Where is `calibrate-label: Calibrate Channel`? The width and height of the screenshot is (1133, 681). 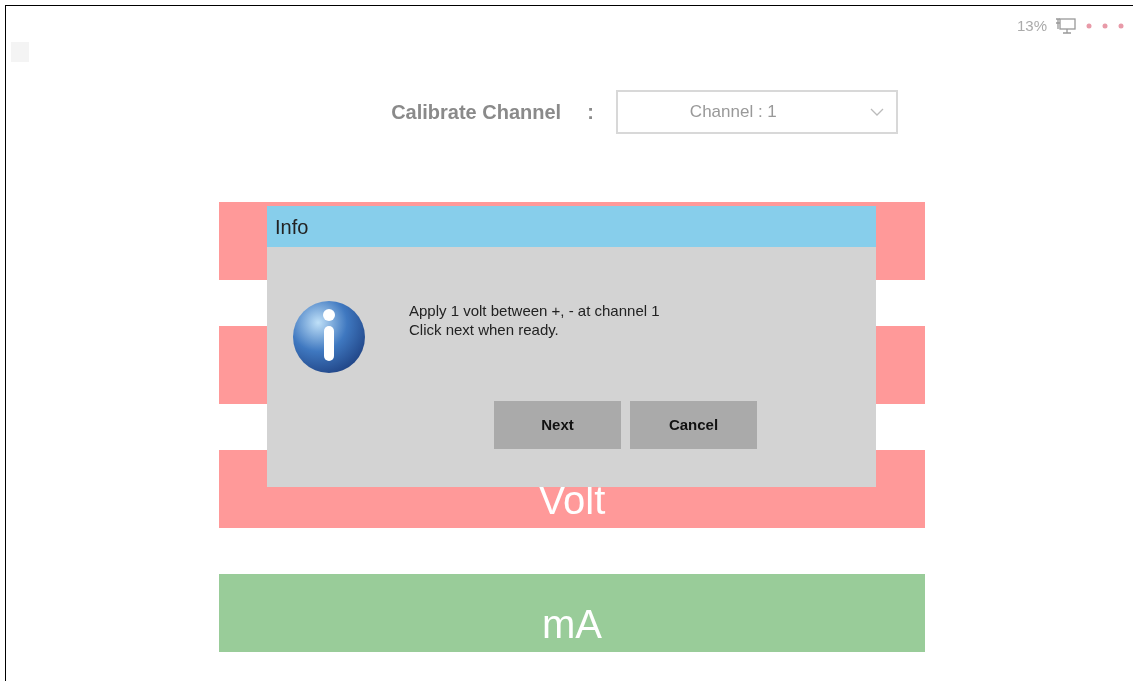 calibrate-label: Calibrate Channel is located at coordinates (476, 112).